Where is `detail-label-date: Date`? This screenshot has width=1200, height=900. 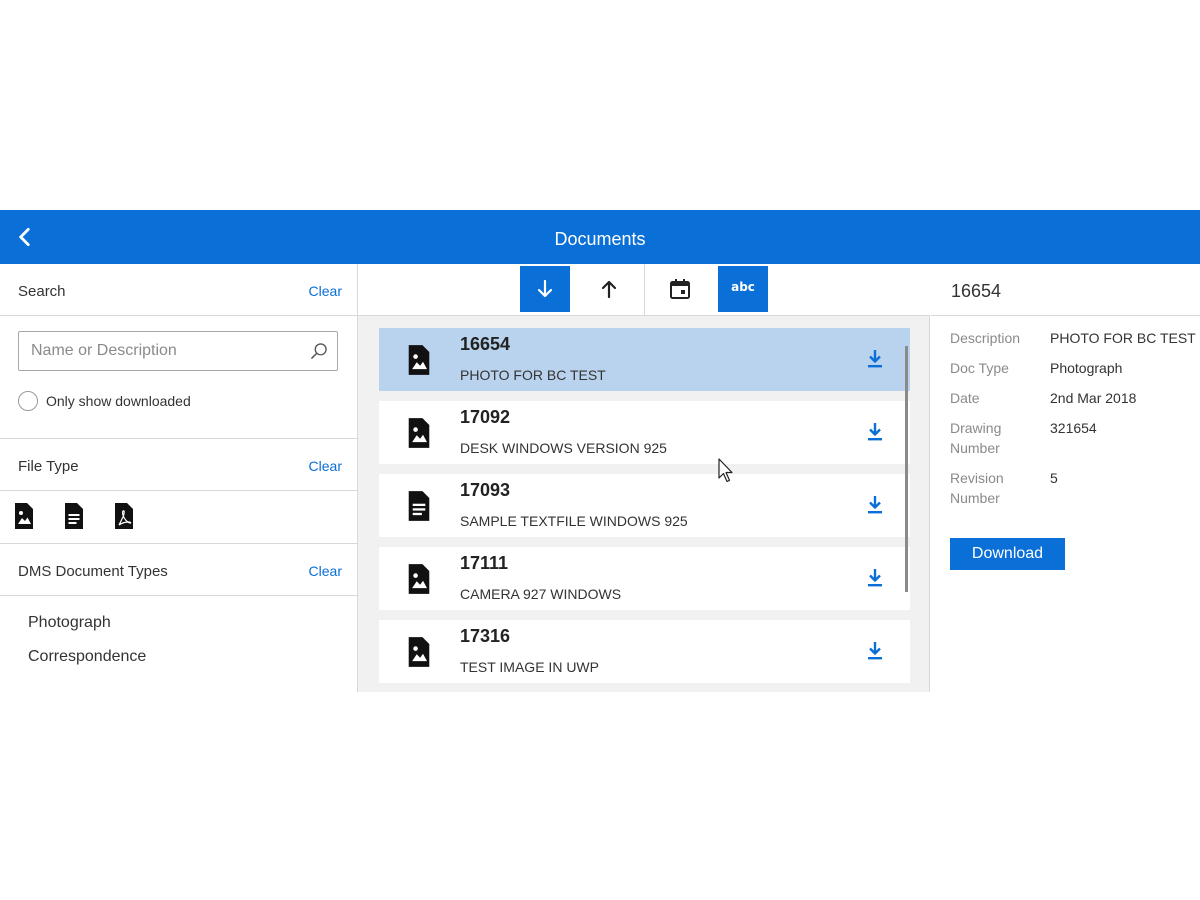
detail-label-date: Date is located at coordinates (965, 398).